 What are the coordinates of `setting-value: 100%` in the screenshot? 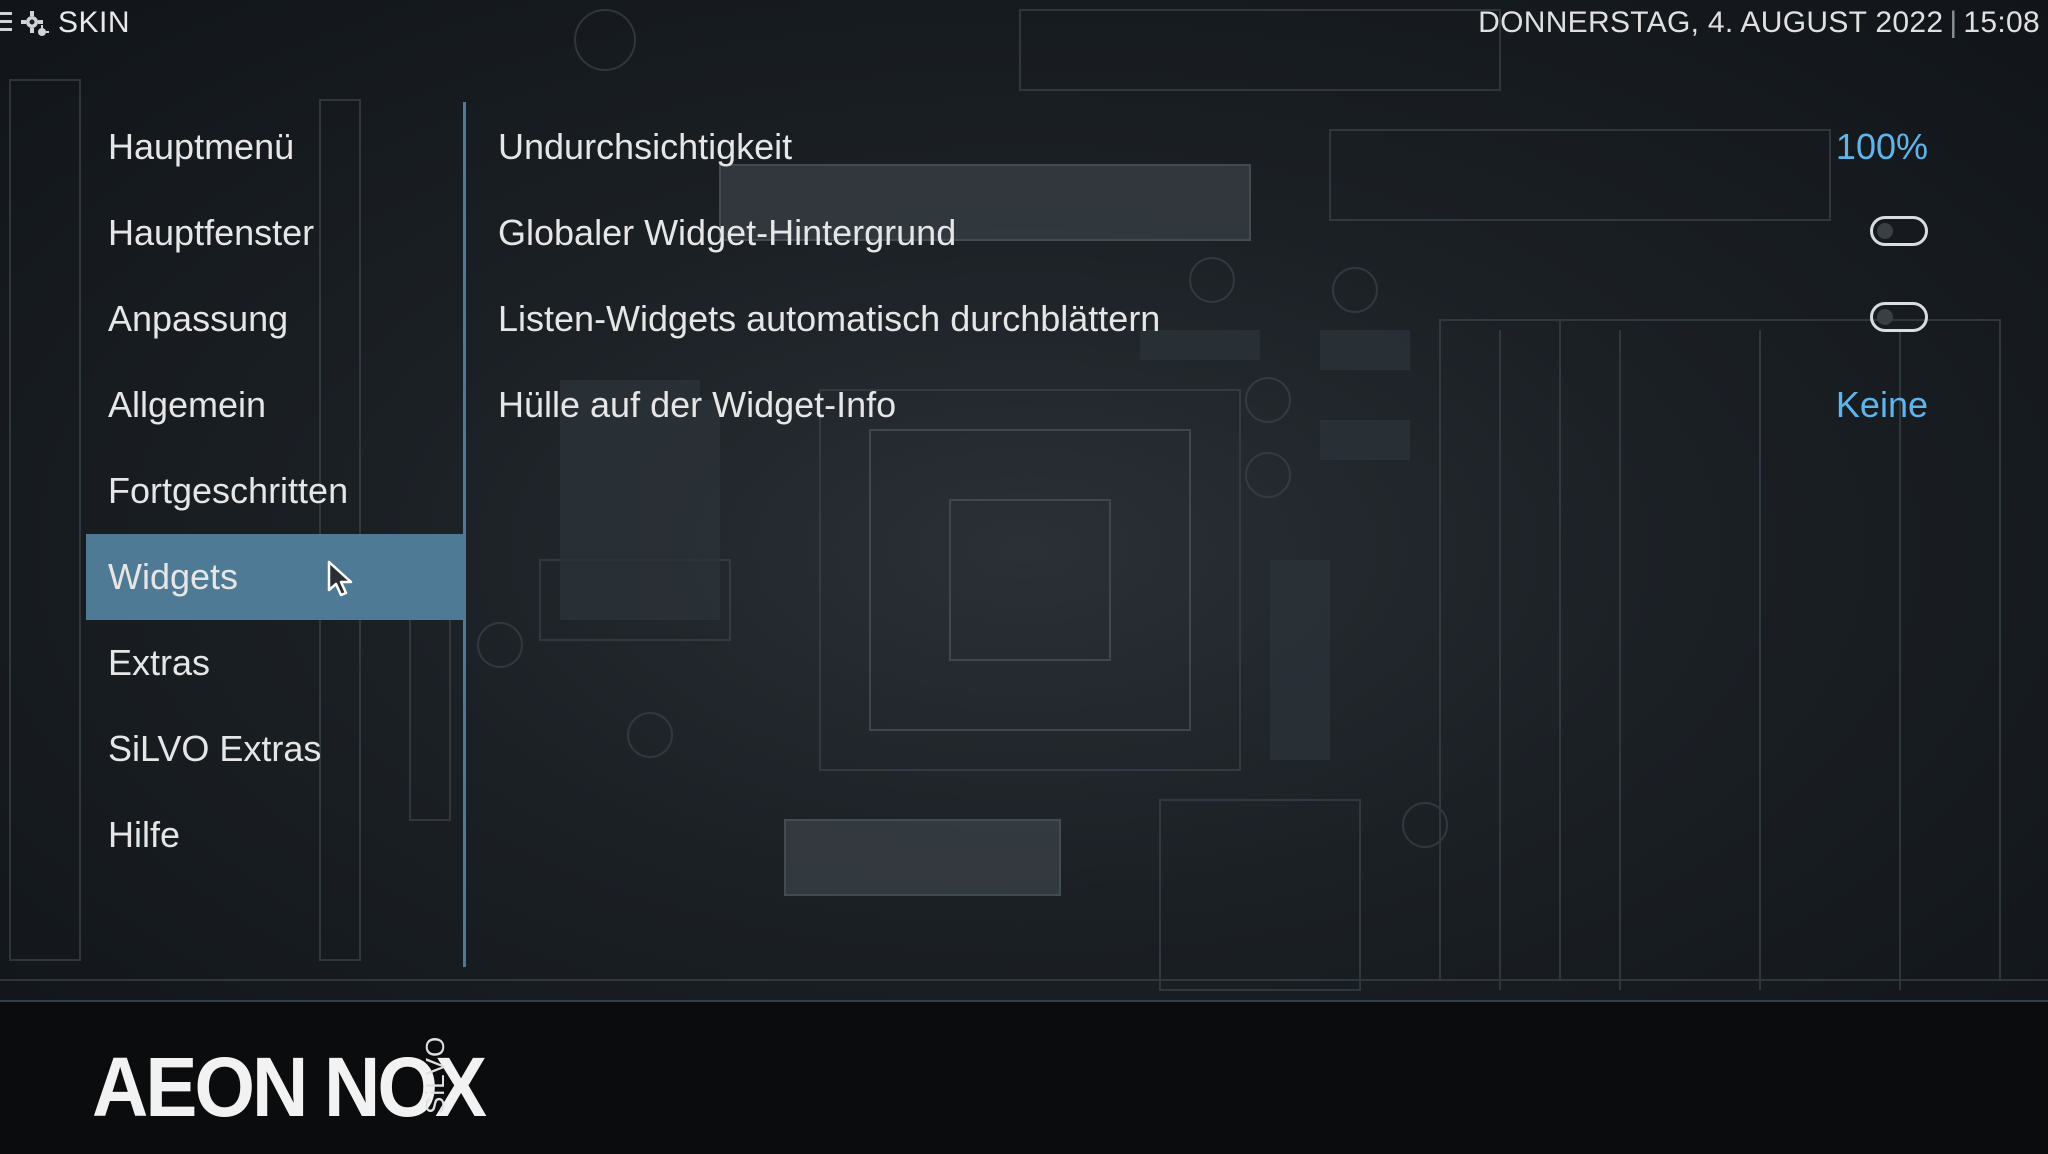 It's located at (1881, 146).